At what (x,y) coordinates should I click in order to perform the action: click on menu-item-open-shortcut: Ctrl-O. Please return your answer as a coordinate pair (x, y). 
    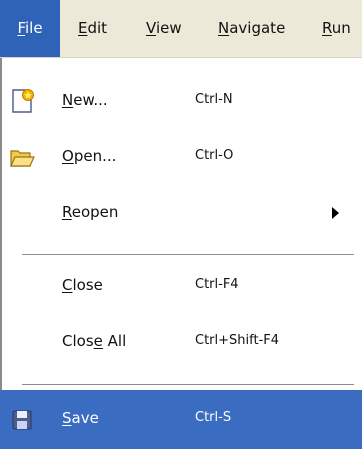
    Looking at the image, I should click on (214, 155).